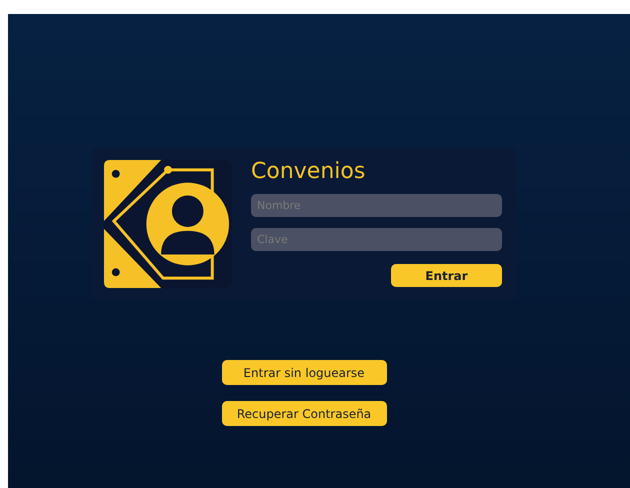 Image resolution: width=630 pixels, height=488 pixels. I want to click on action-button: Entrar sin loguearse, so click(304, 372).